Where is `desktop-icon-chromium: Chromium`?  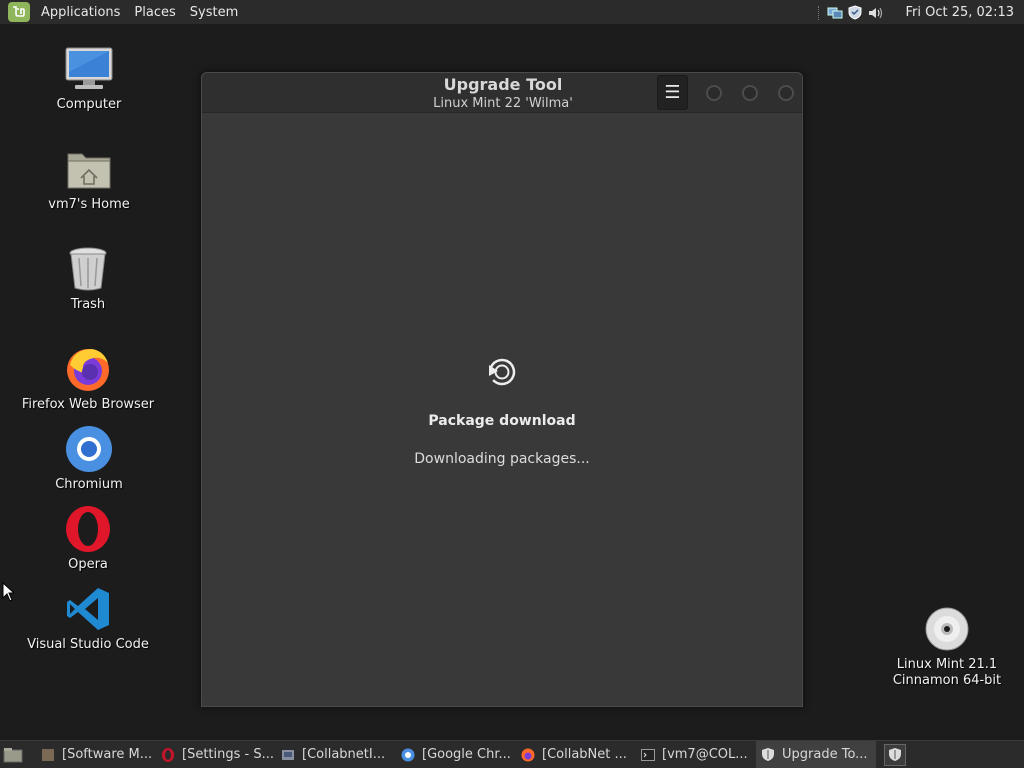
desktop-icon-chromium: Chromium is located at coordinates (89, 459).